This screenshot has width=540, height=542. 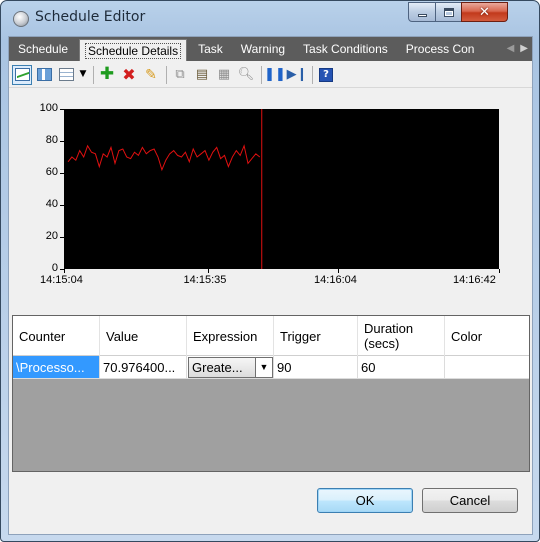 What do you see at coordinates (487, 367) in the screenshot?
I see `cell-color` at bounding box center [487, 367].